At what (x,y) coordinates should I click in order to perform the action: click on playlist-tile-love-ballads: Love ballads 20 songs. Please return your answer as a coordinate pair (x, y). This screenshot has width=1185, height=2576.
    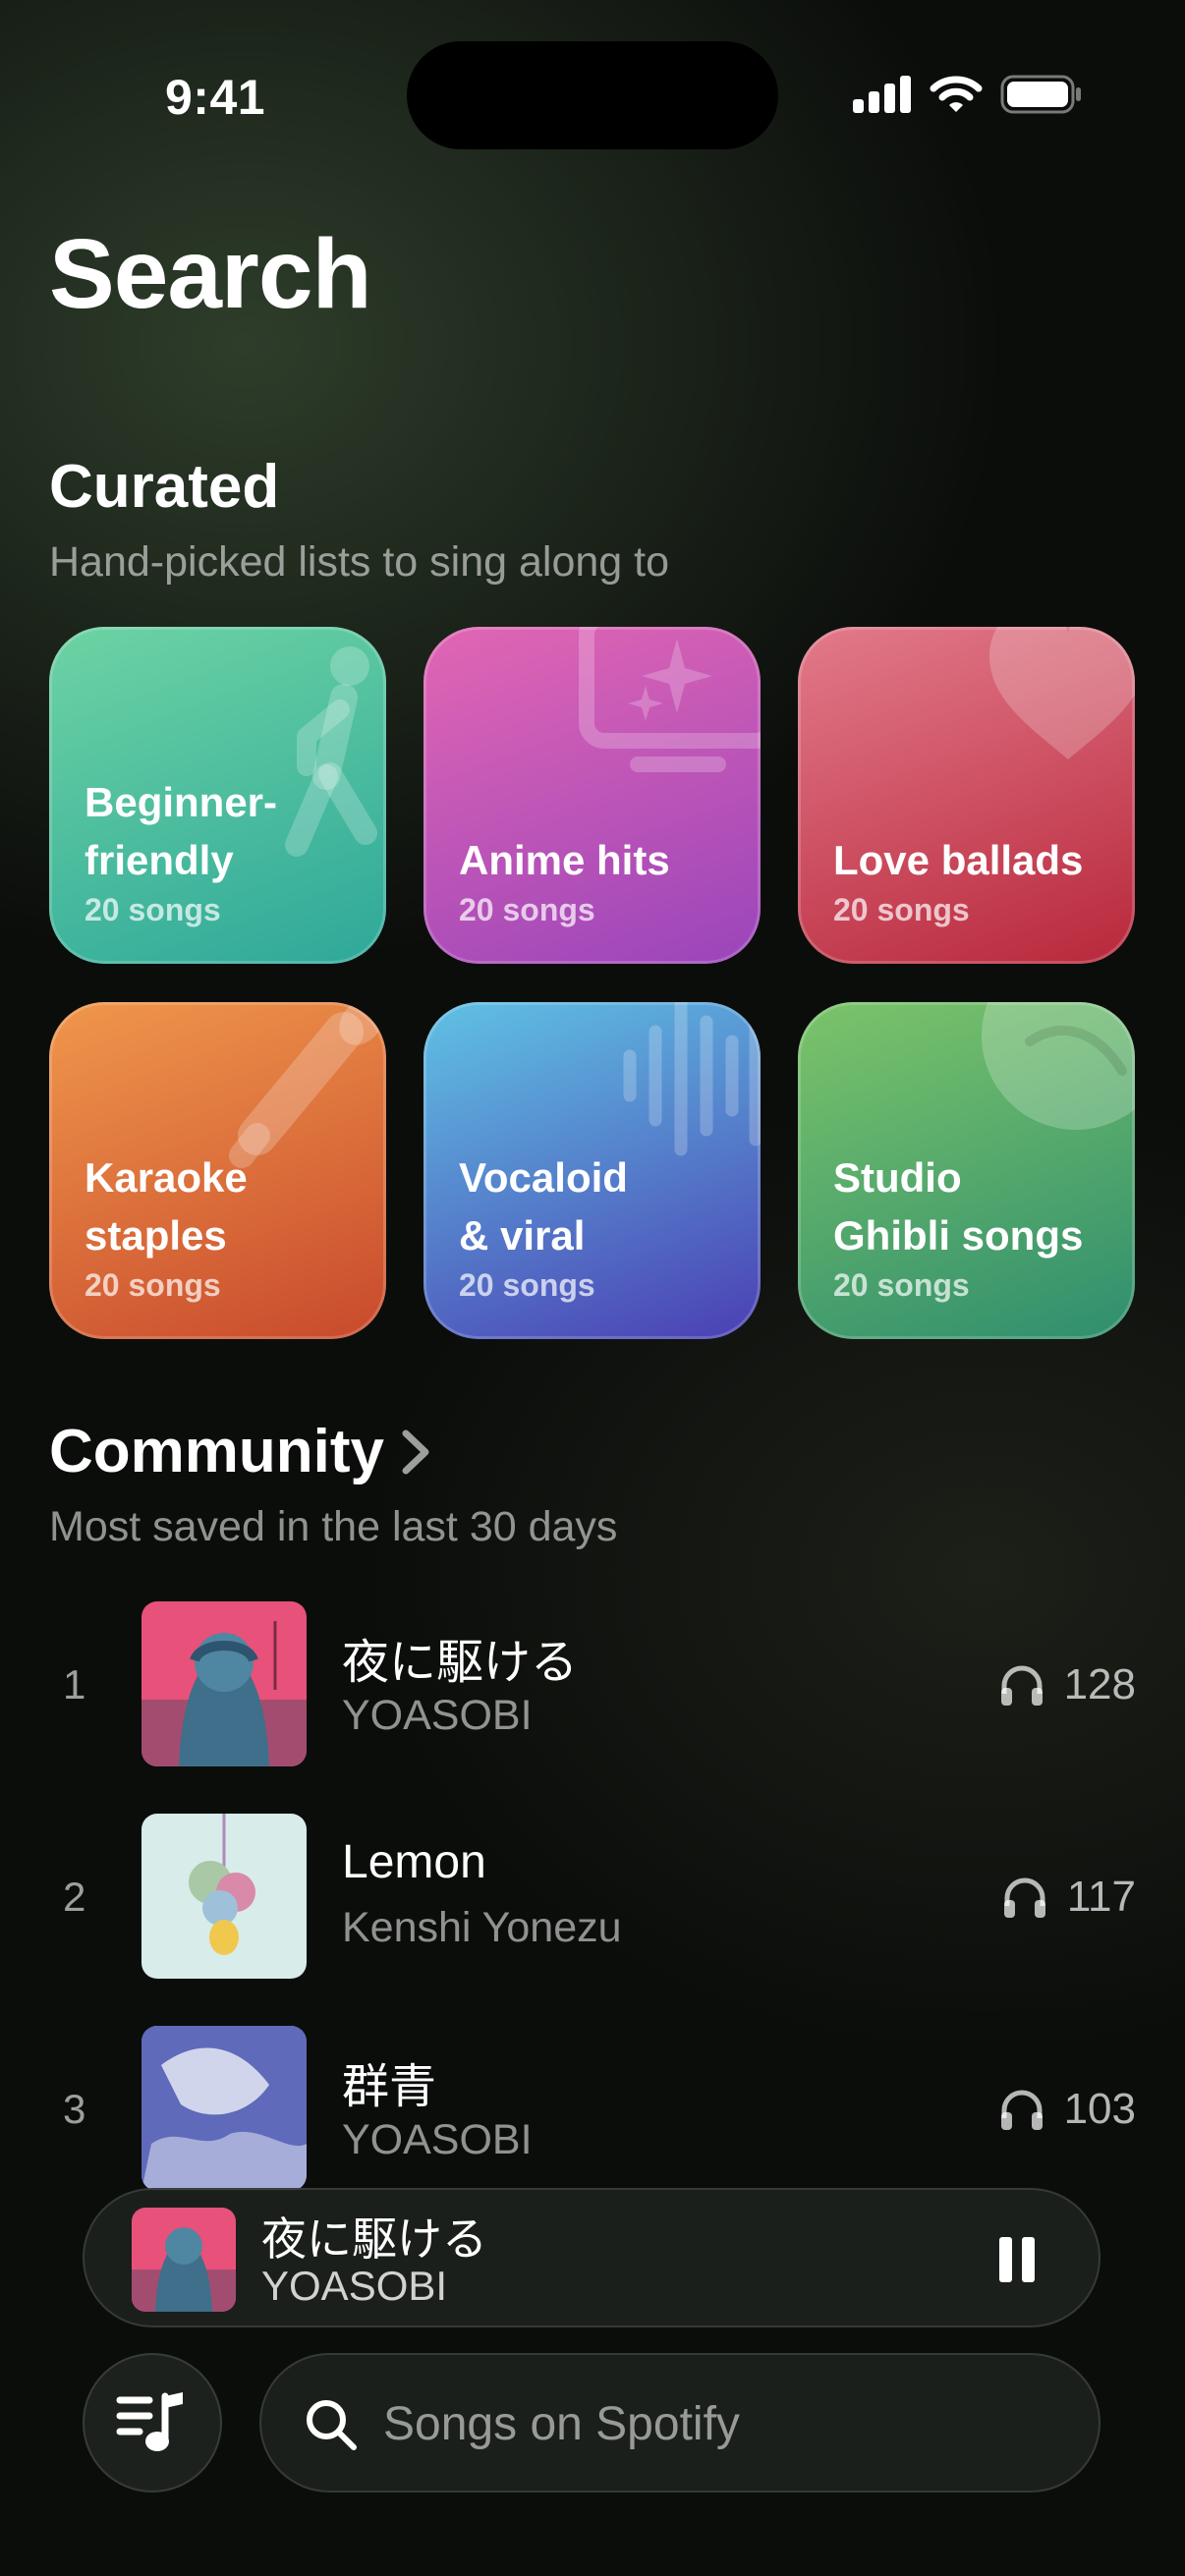
    Looking at the image, I should click on (967, 795).